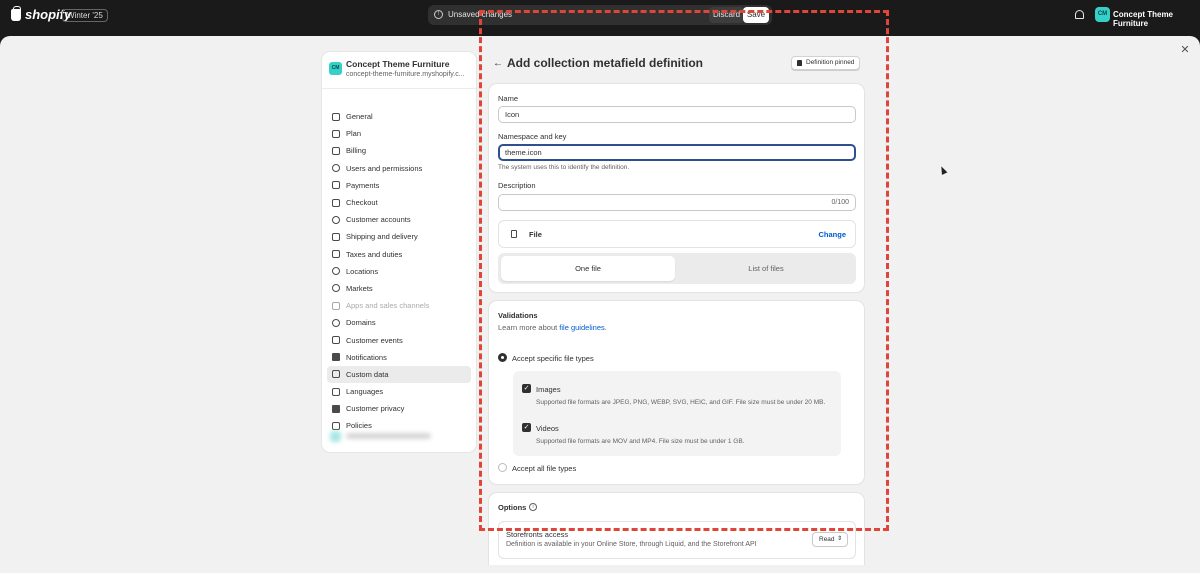 The height and width of the screenshot is (573, 1200). I want to click on discard-button: Discard, so click(727, 15).